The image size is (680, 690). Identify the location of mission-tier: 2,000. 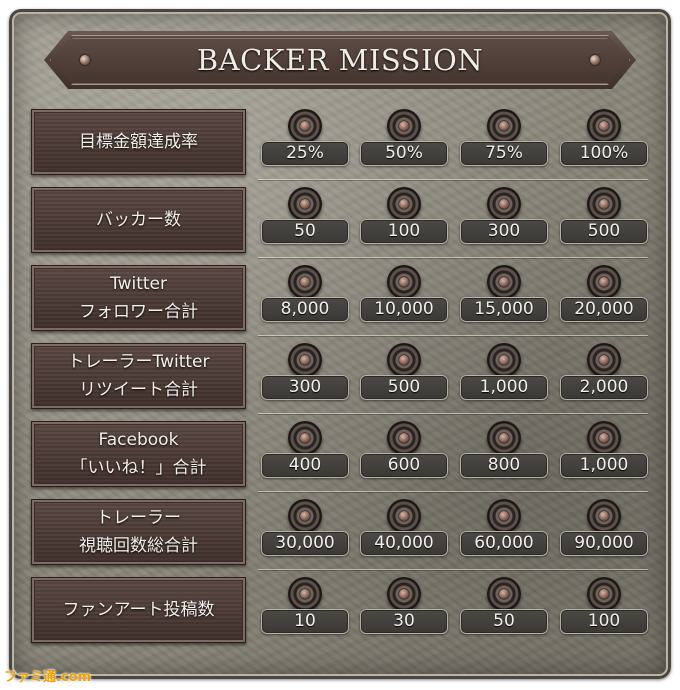
(604, 376).